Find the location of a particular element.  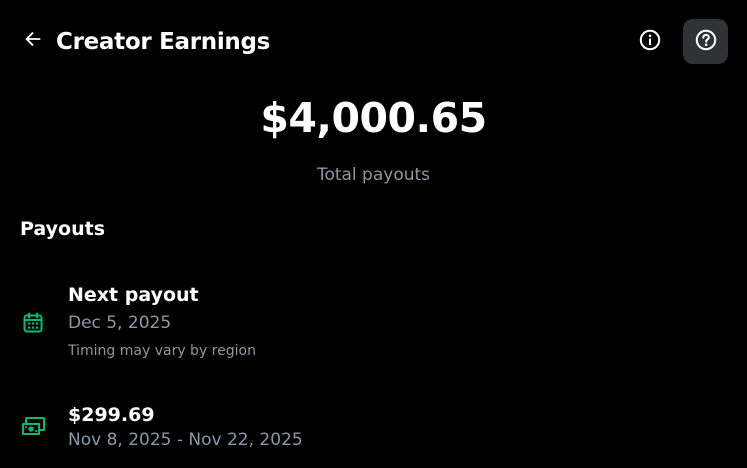

payouts-section-title: Payouts is located at coordinates (63, 229).